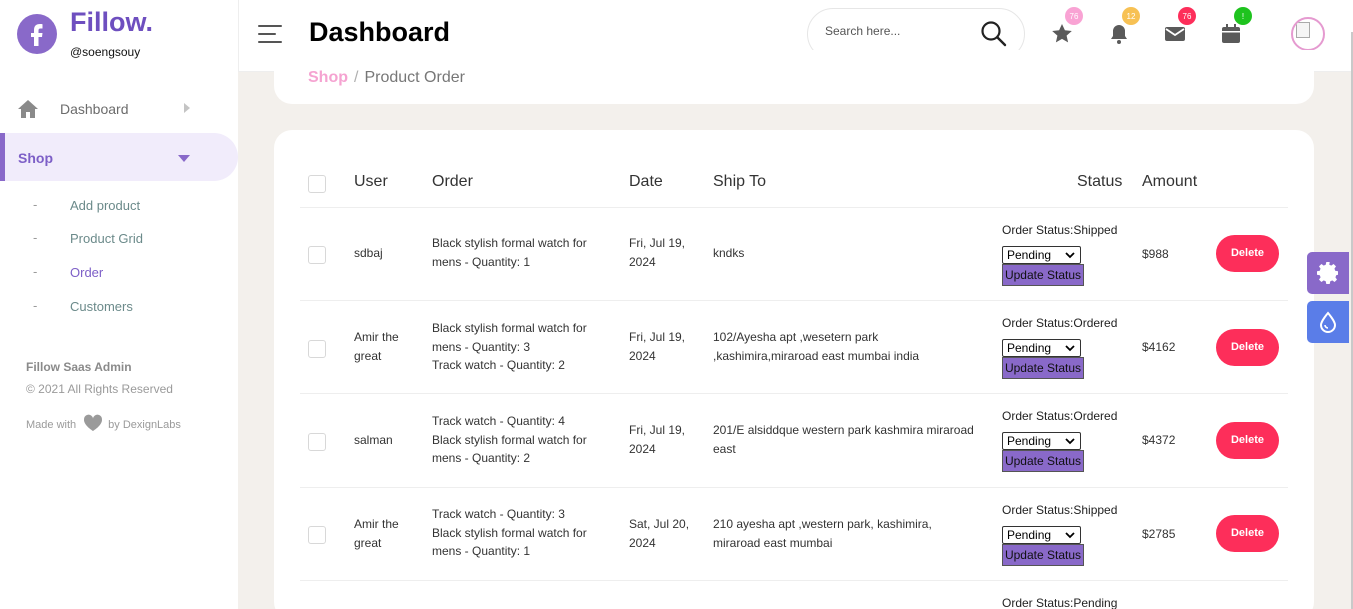  I want to click on ship-to-line: ,kashimira,miraroad east mumbai india, so click(816, 355).